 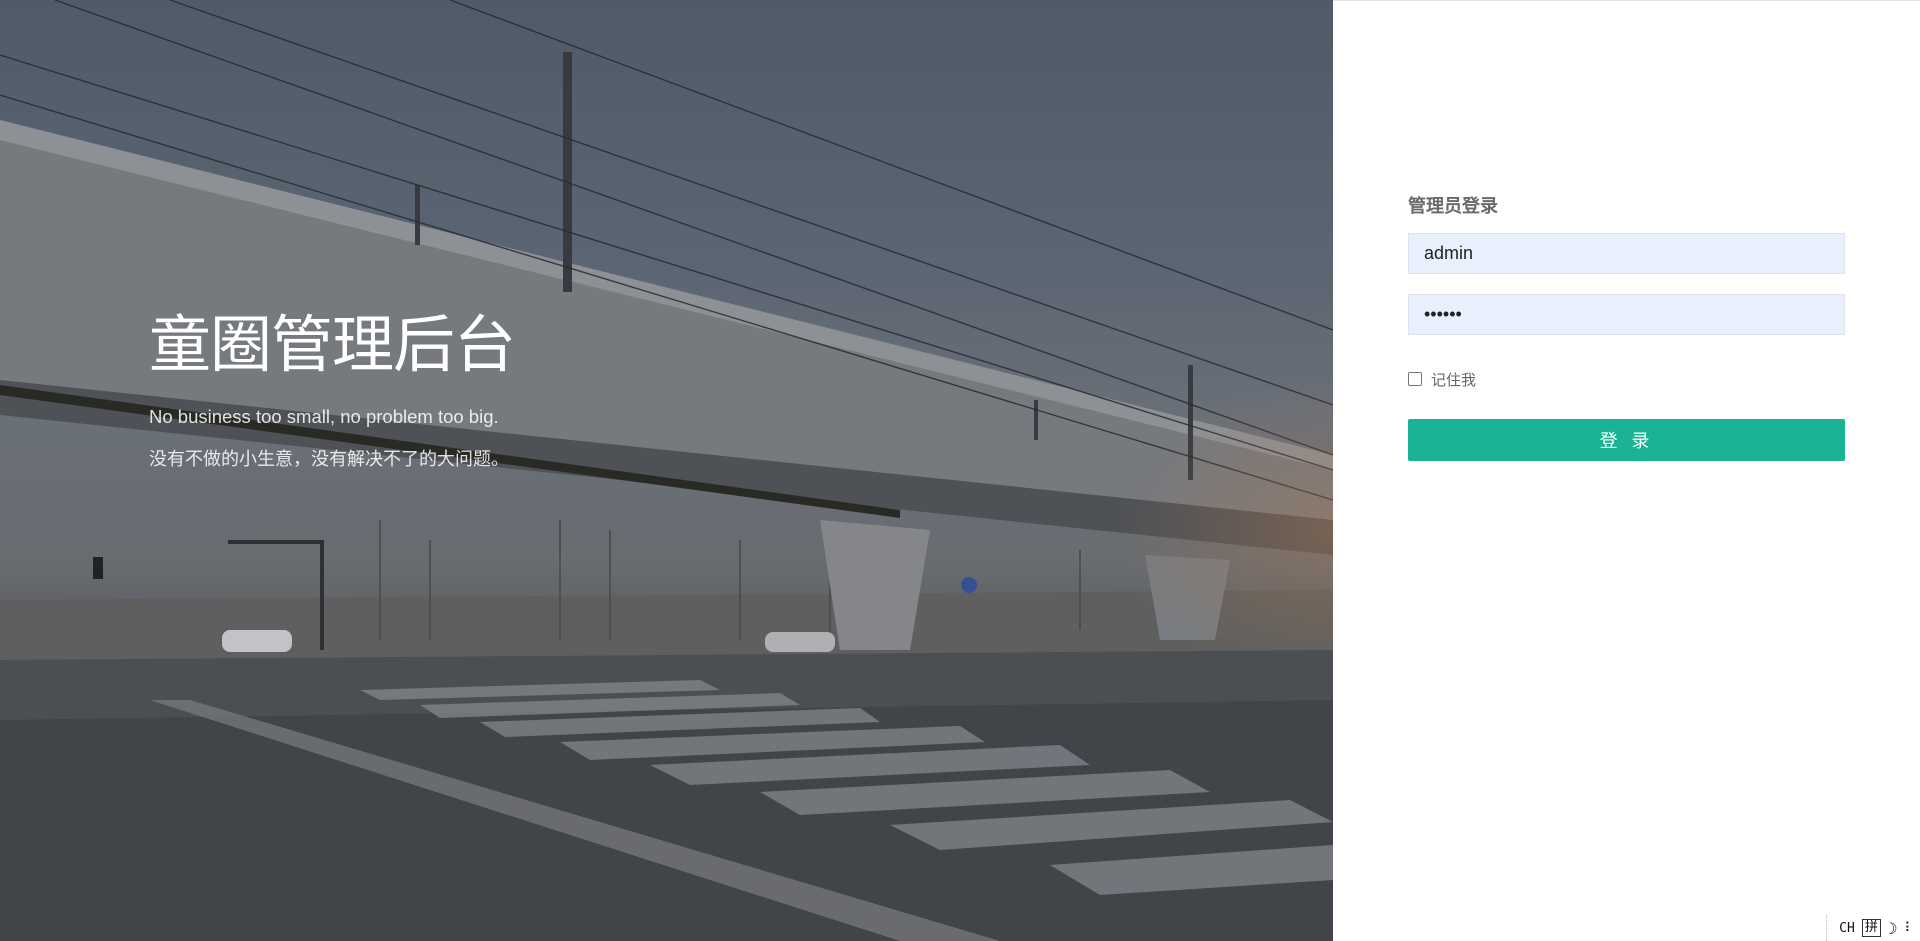 I want to click on username-input, so click(x=1626, y=253).